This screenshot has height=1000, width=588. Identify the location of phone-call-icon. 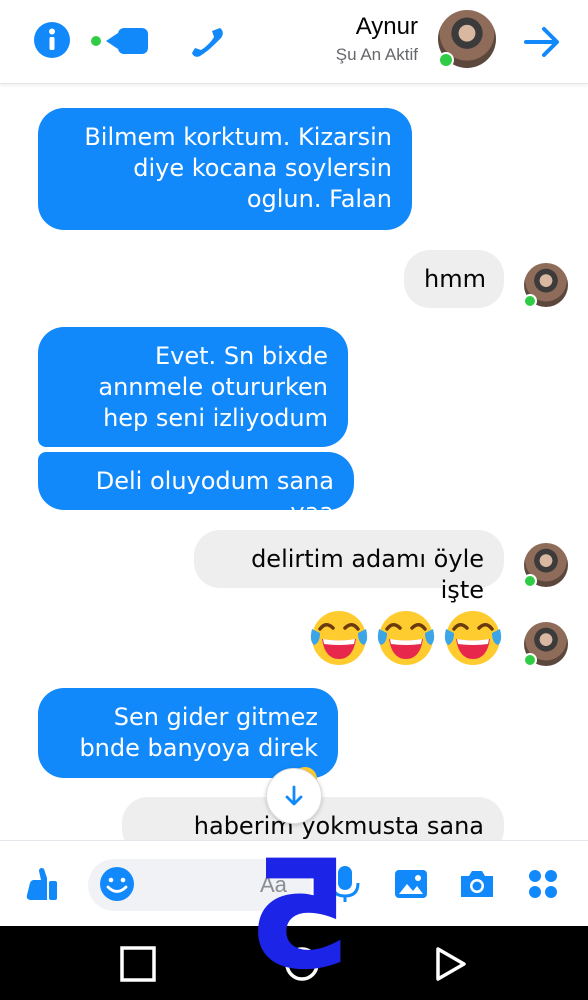
(208, 42).